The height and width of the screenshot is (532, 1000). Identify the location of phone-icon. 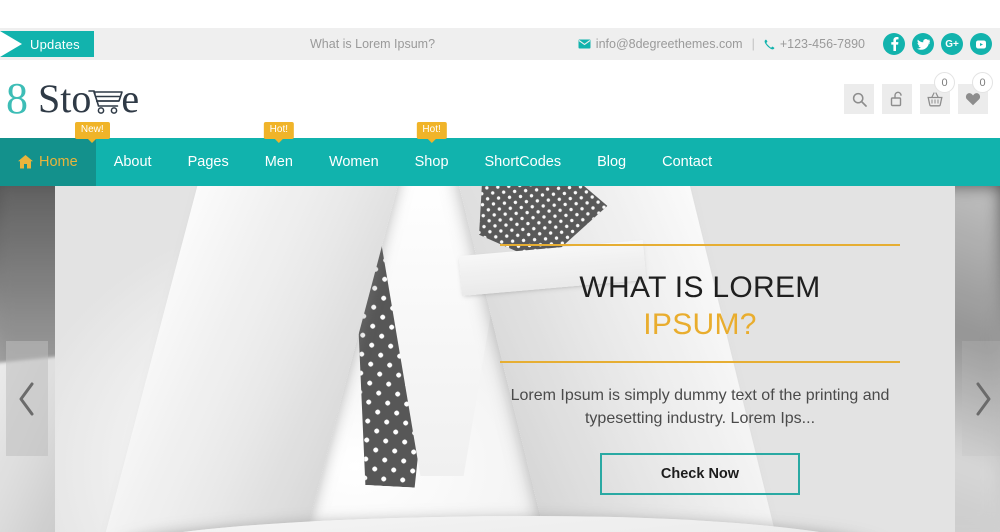
(769, 44).